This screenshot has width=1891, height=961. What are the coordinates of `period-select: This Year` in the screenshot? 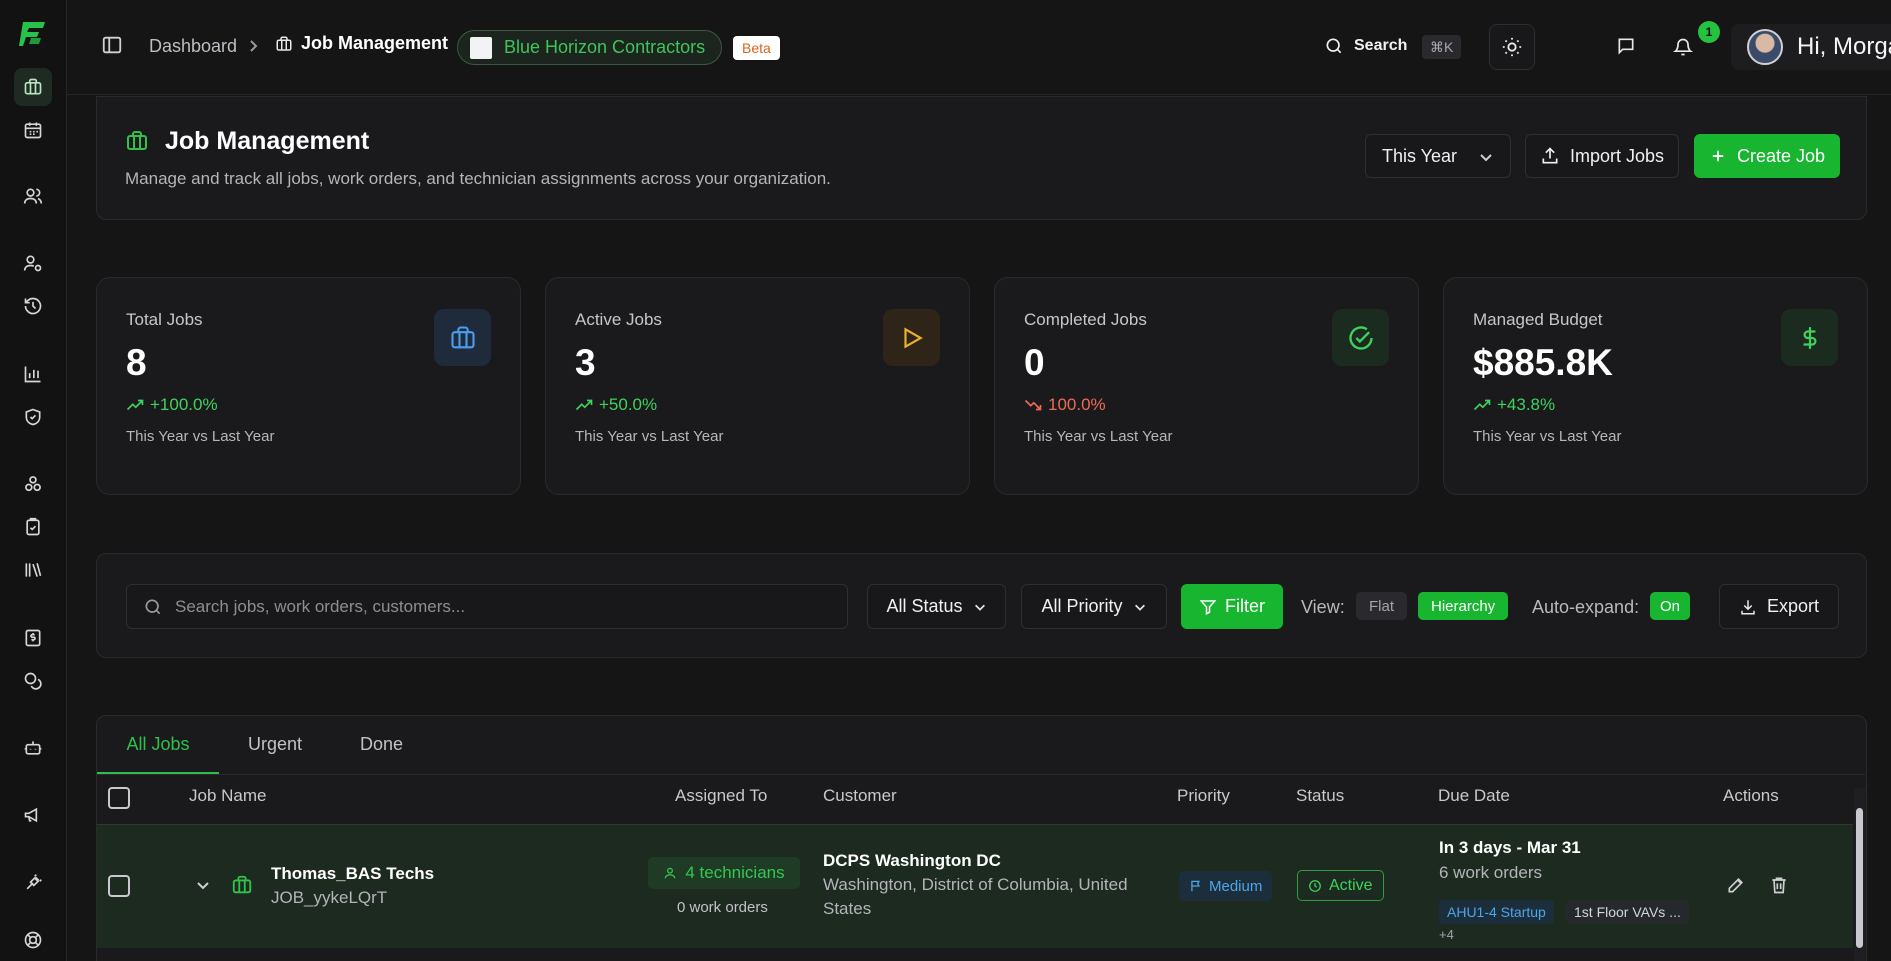 It's located at (1438, 156).